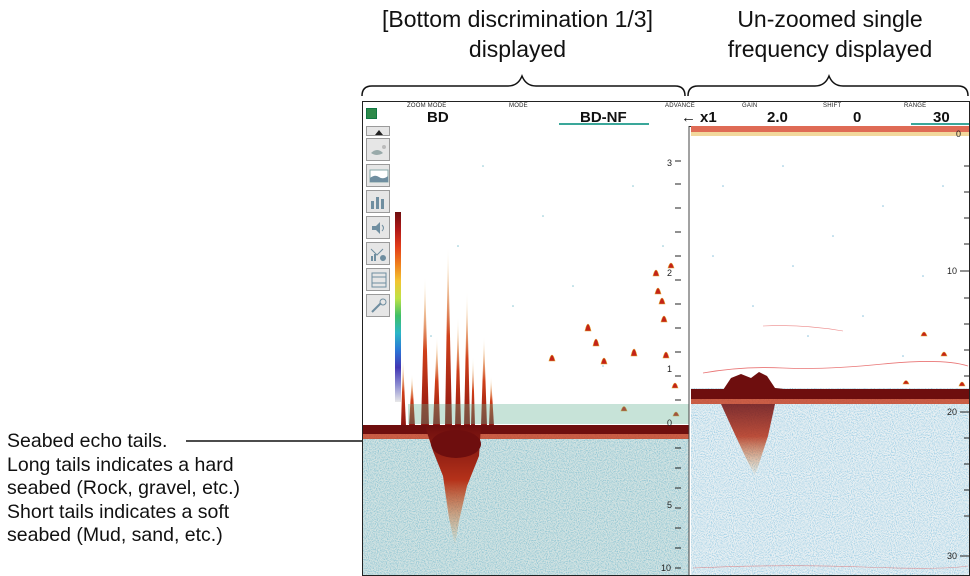 This screenshot has height=576, width=970. I want to click on zoom-mode-value: BD, so click(438, 117).